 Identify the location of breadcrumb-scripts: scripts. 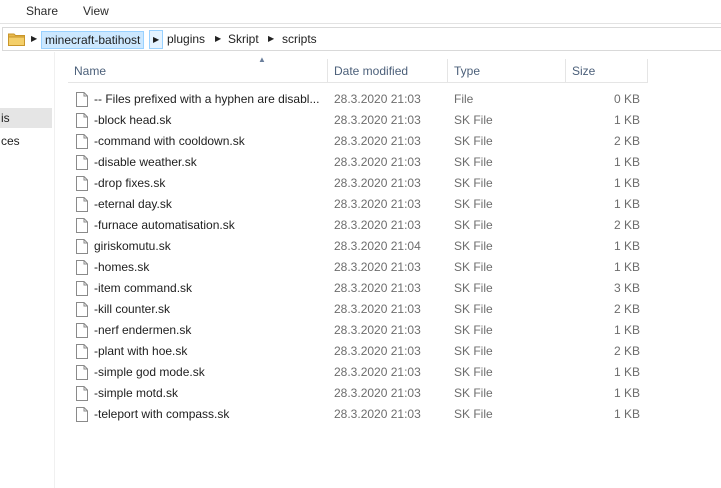
(299, 40).